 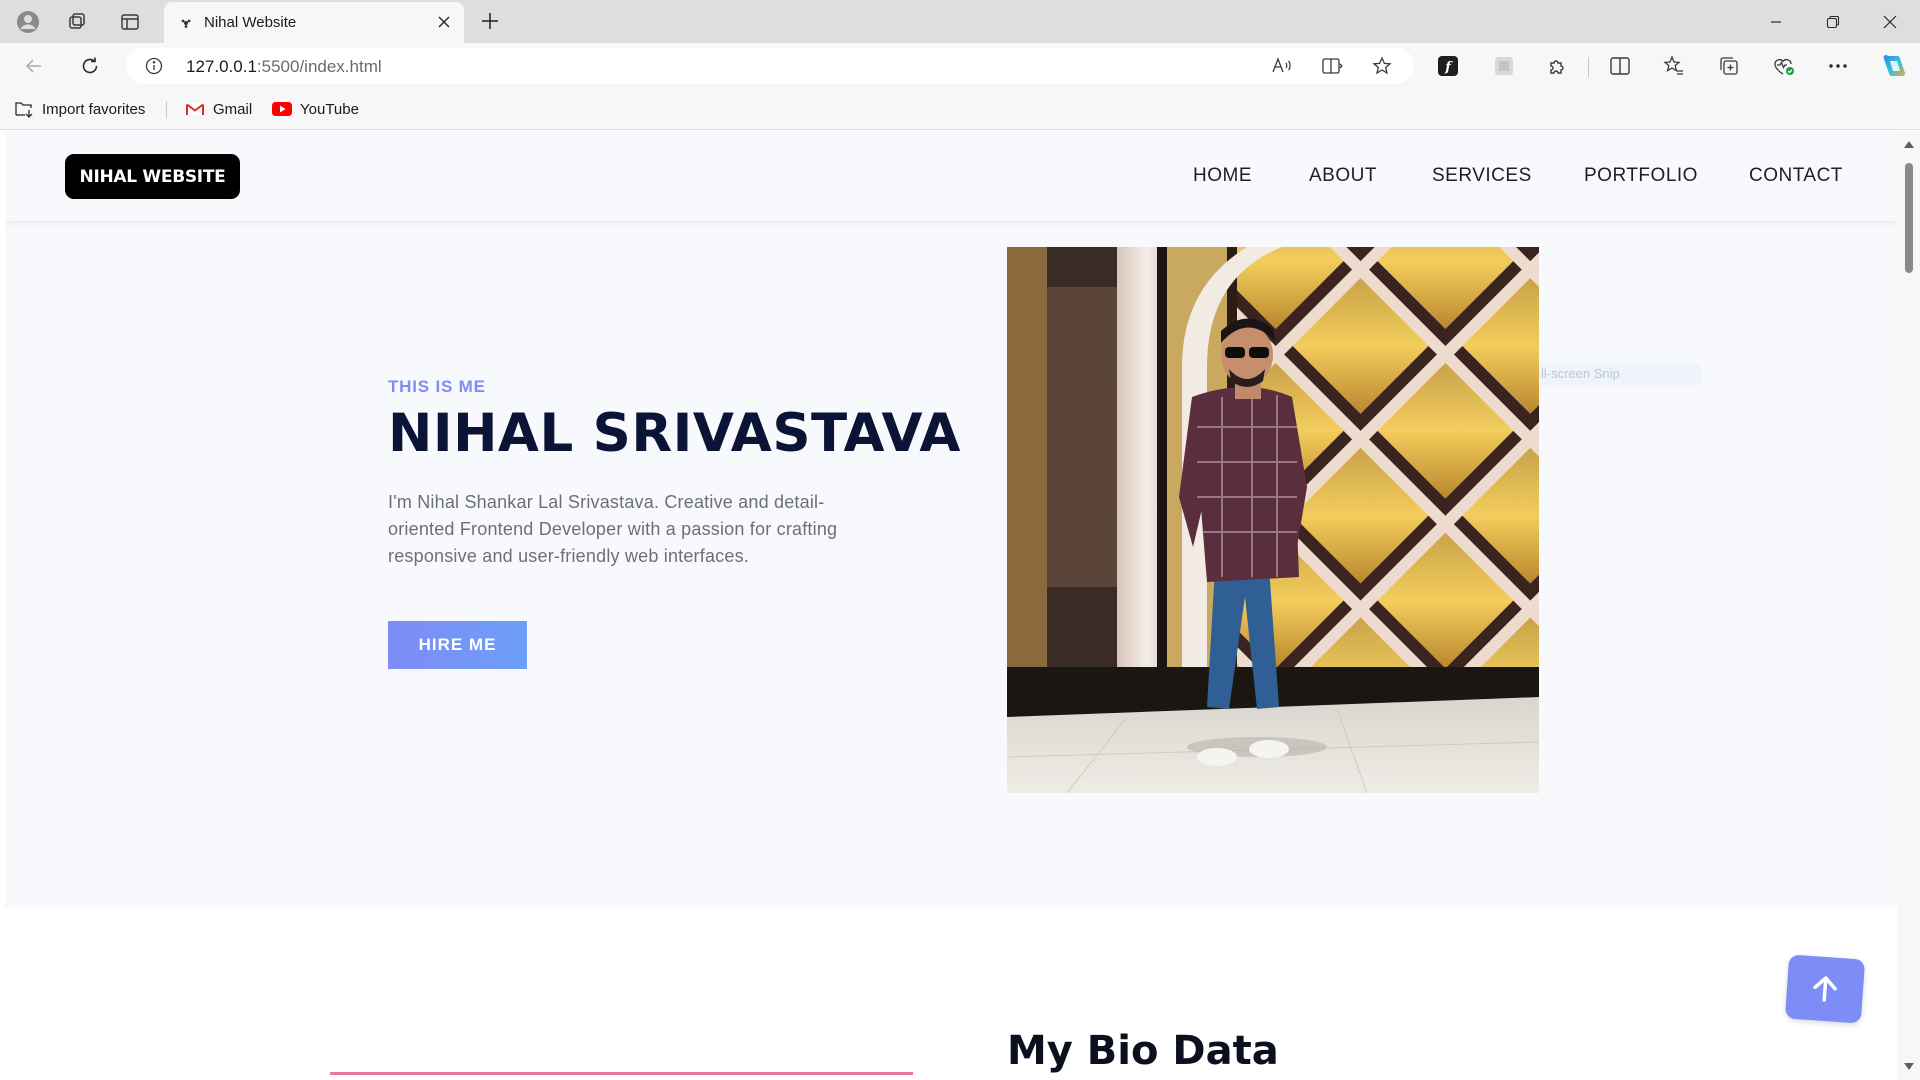 What do you see at coordinates (437, 386) in the screenshot?
I see `hero-eyebrow: THIS IS ME` at bounding box center [437, 386].